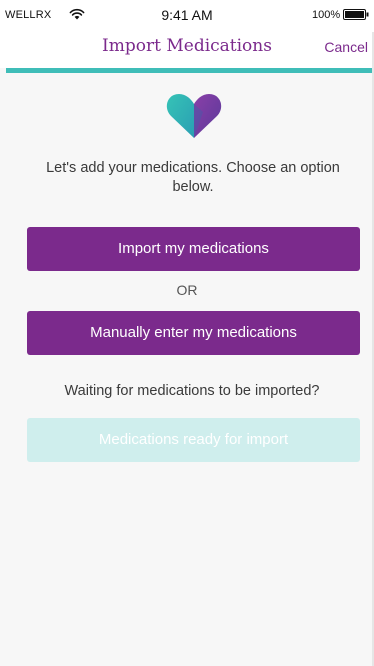  Describe the element at coordinates (193, 440) in the screenshot. I see `medications-ready-button: Medications ready for import` at that location.